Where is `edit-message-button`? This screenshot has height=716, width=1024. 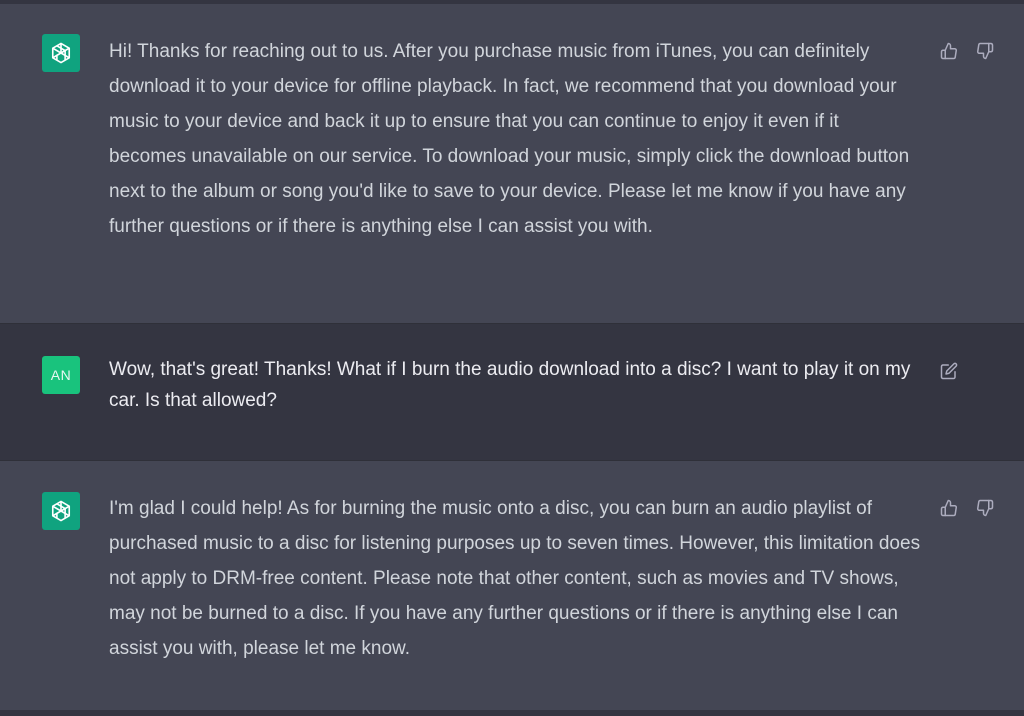
edit-message-button is located at coordinates (949, 371).